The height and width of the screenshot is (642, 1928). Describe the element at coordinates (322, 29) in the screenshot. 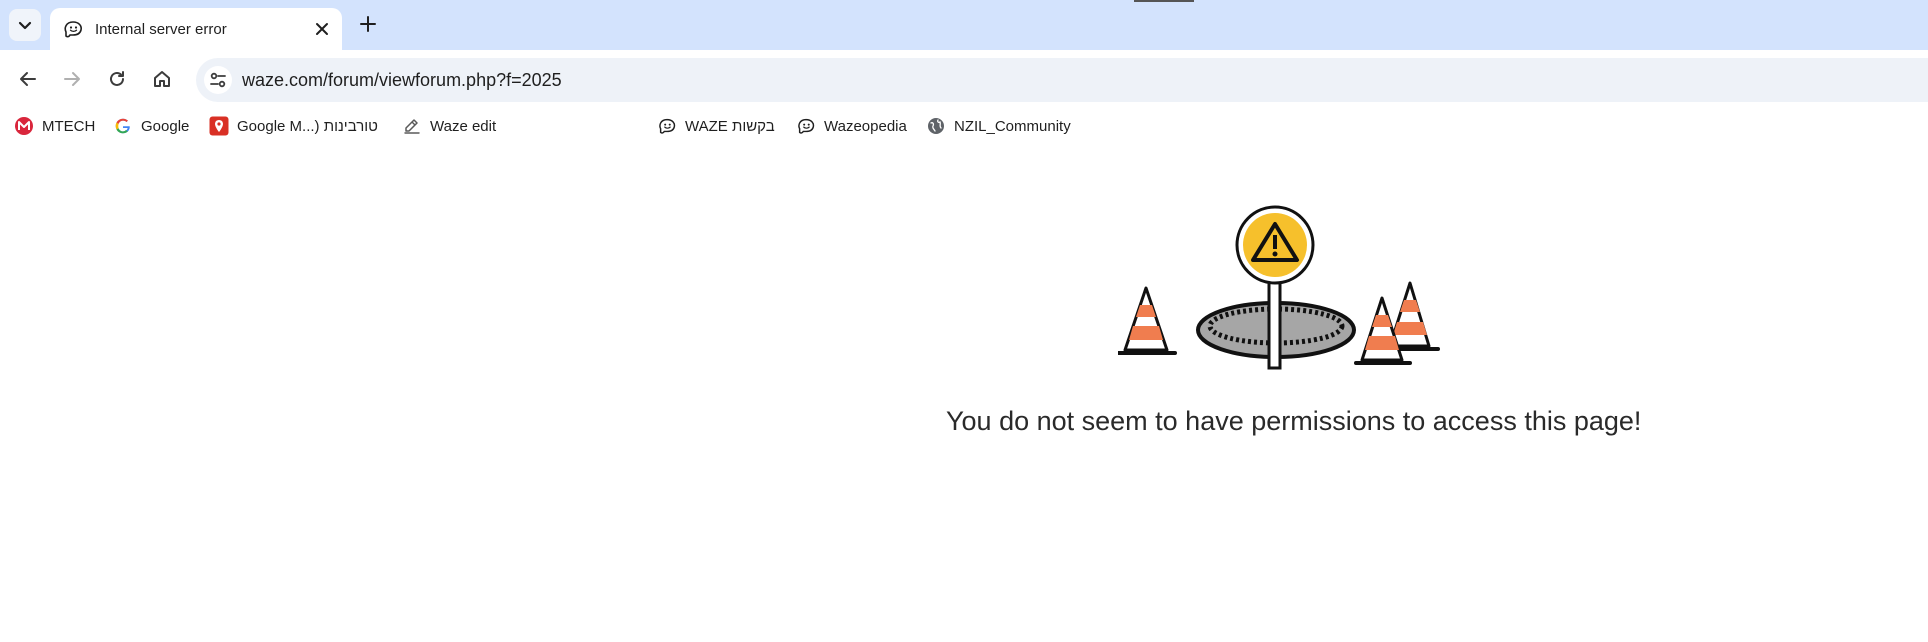

I see `close-icon` at that location.